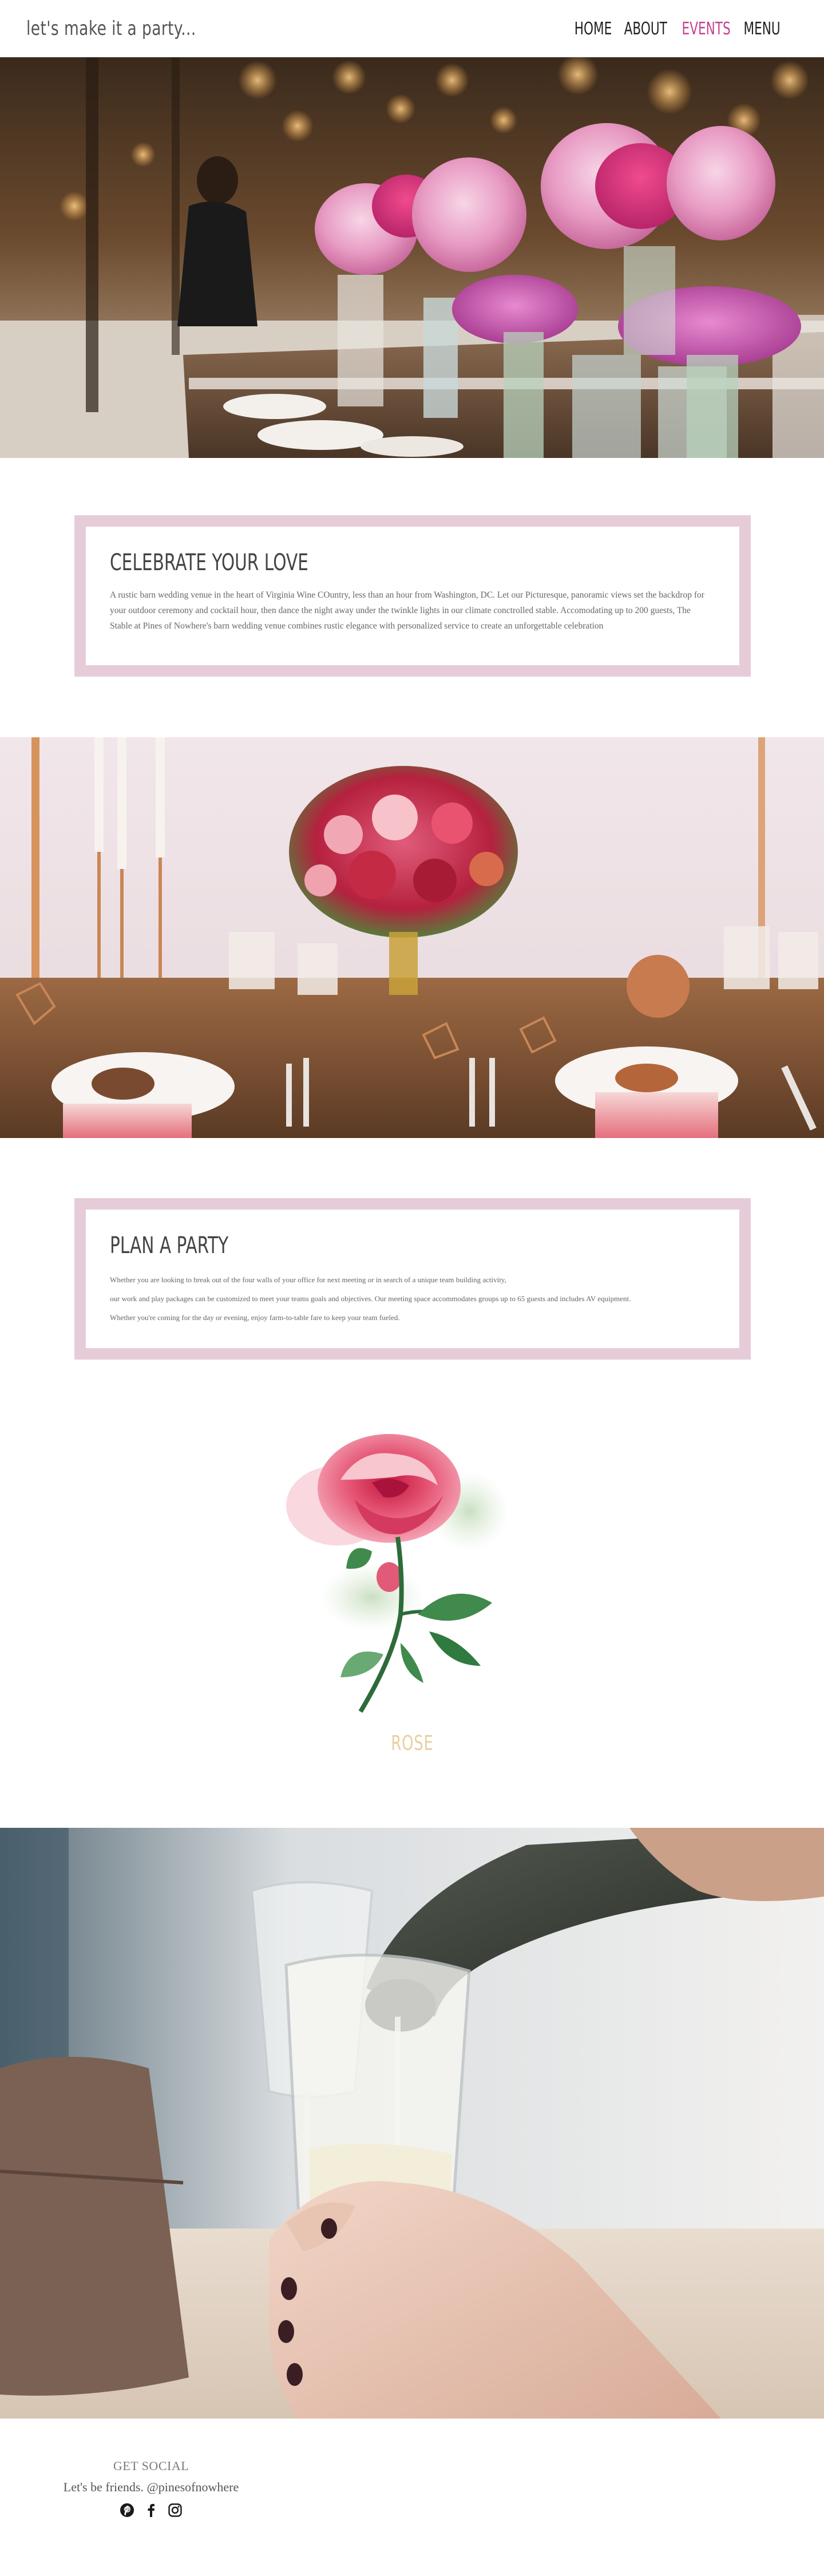 The image size is (824, 2576). What do you see at coordinates (677, 29) in the screenshot?
I see `main-nav: HOME ABOUT EVENTS MENU` at bounding box center [677, 29].